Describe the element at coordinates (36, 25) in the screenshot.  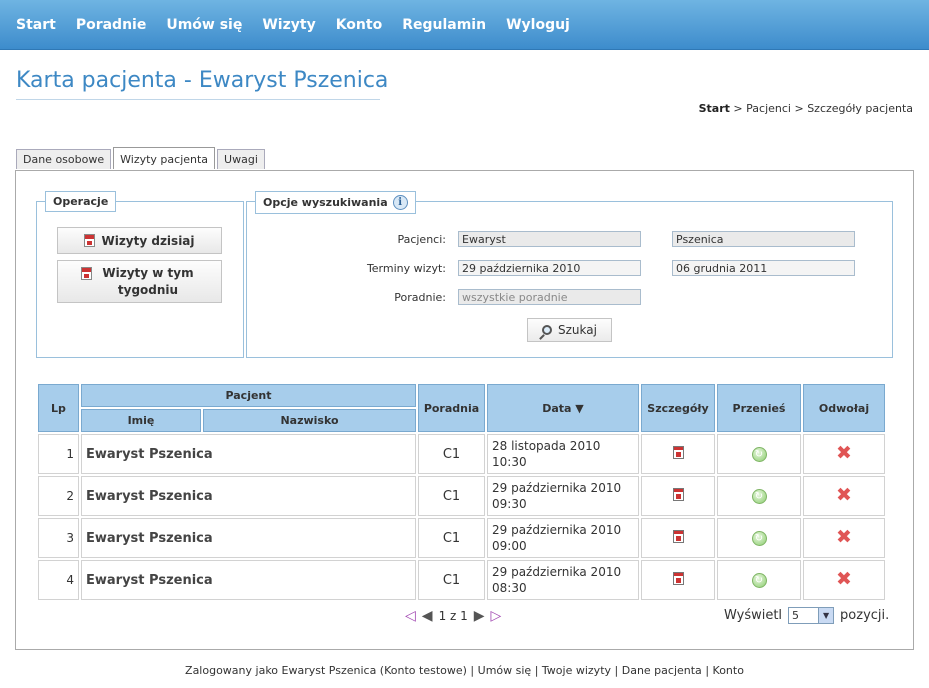
I see `nav-start: Start` at that location.